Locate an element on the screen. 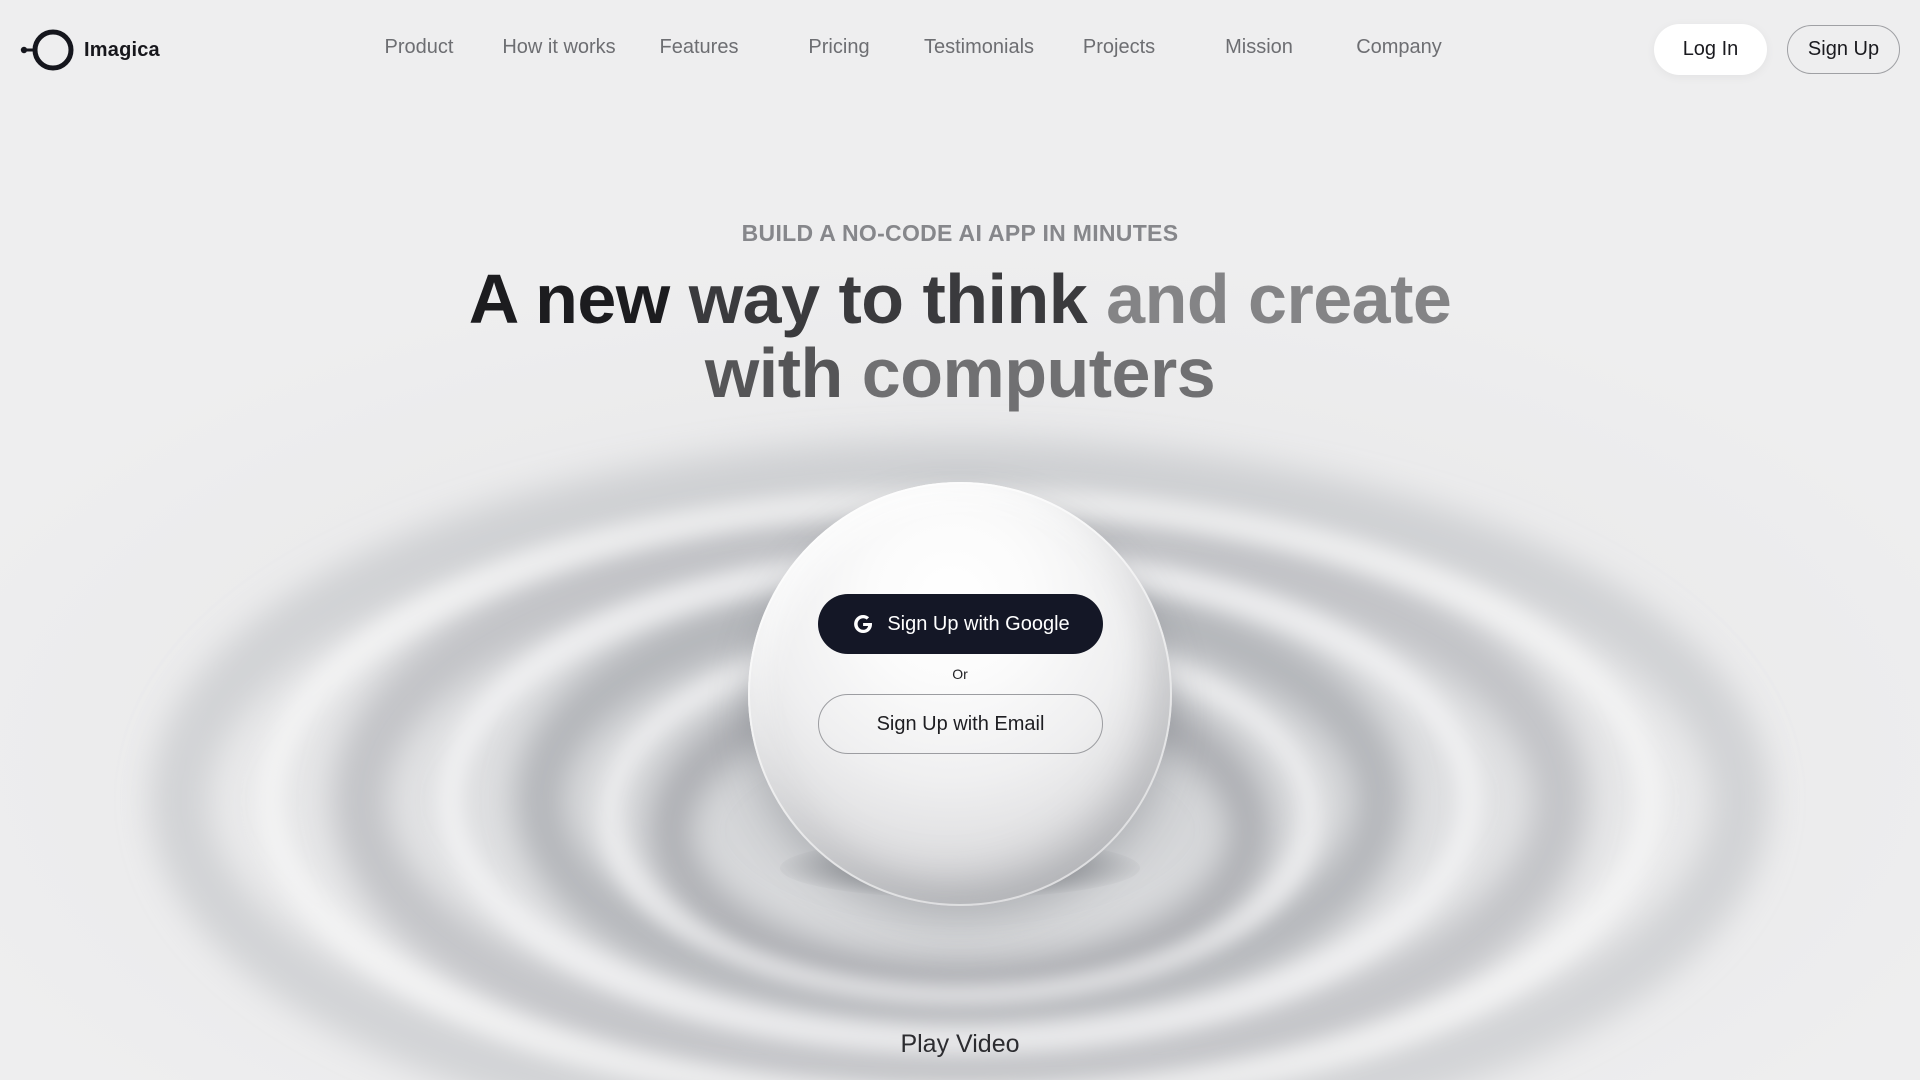 This screenshot has height=1080, width=1920. headline-part: A new is located at coordinates (569, 299).